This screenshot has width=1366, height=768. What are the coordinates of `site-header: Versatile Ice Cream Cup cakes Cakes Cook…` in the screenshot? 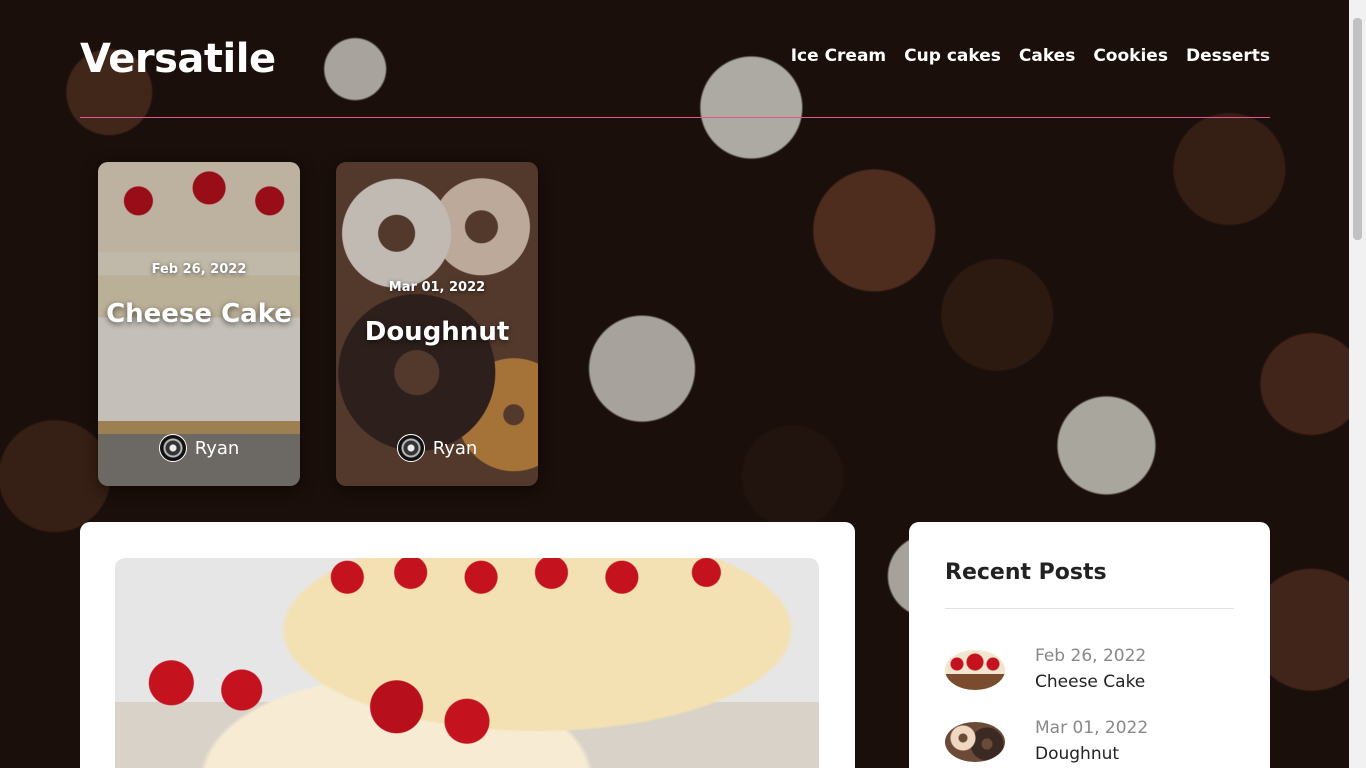 It's located at (675, 73).